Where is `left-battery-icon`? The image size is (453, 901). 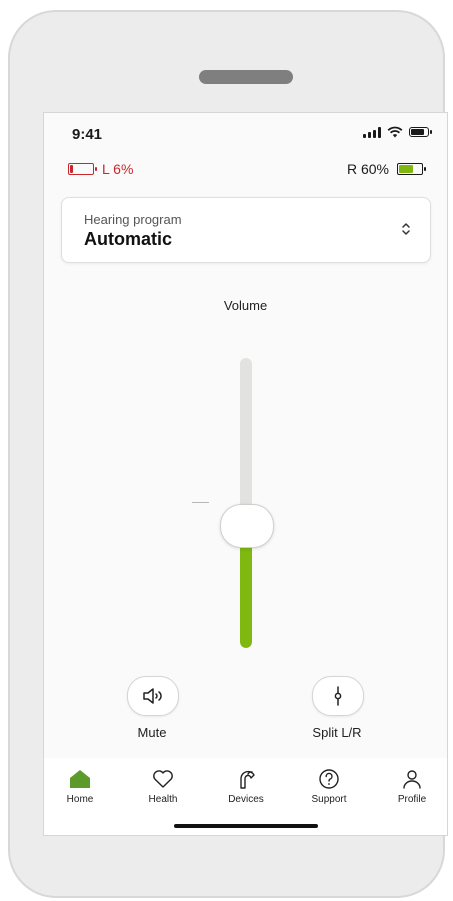 left-battery-icon is located at coordinates (82, 169).